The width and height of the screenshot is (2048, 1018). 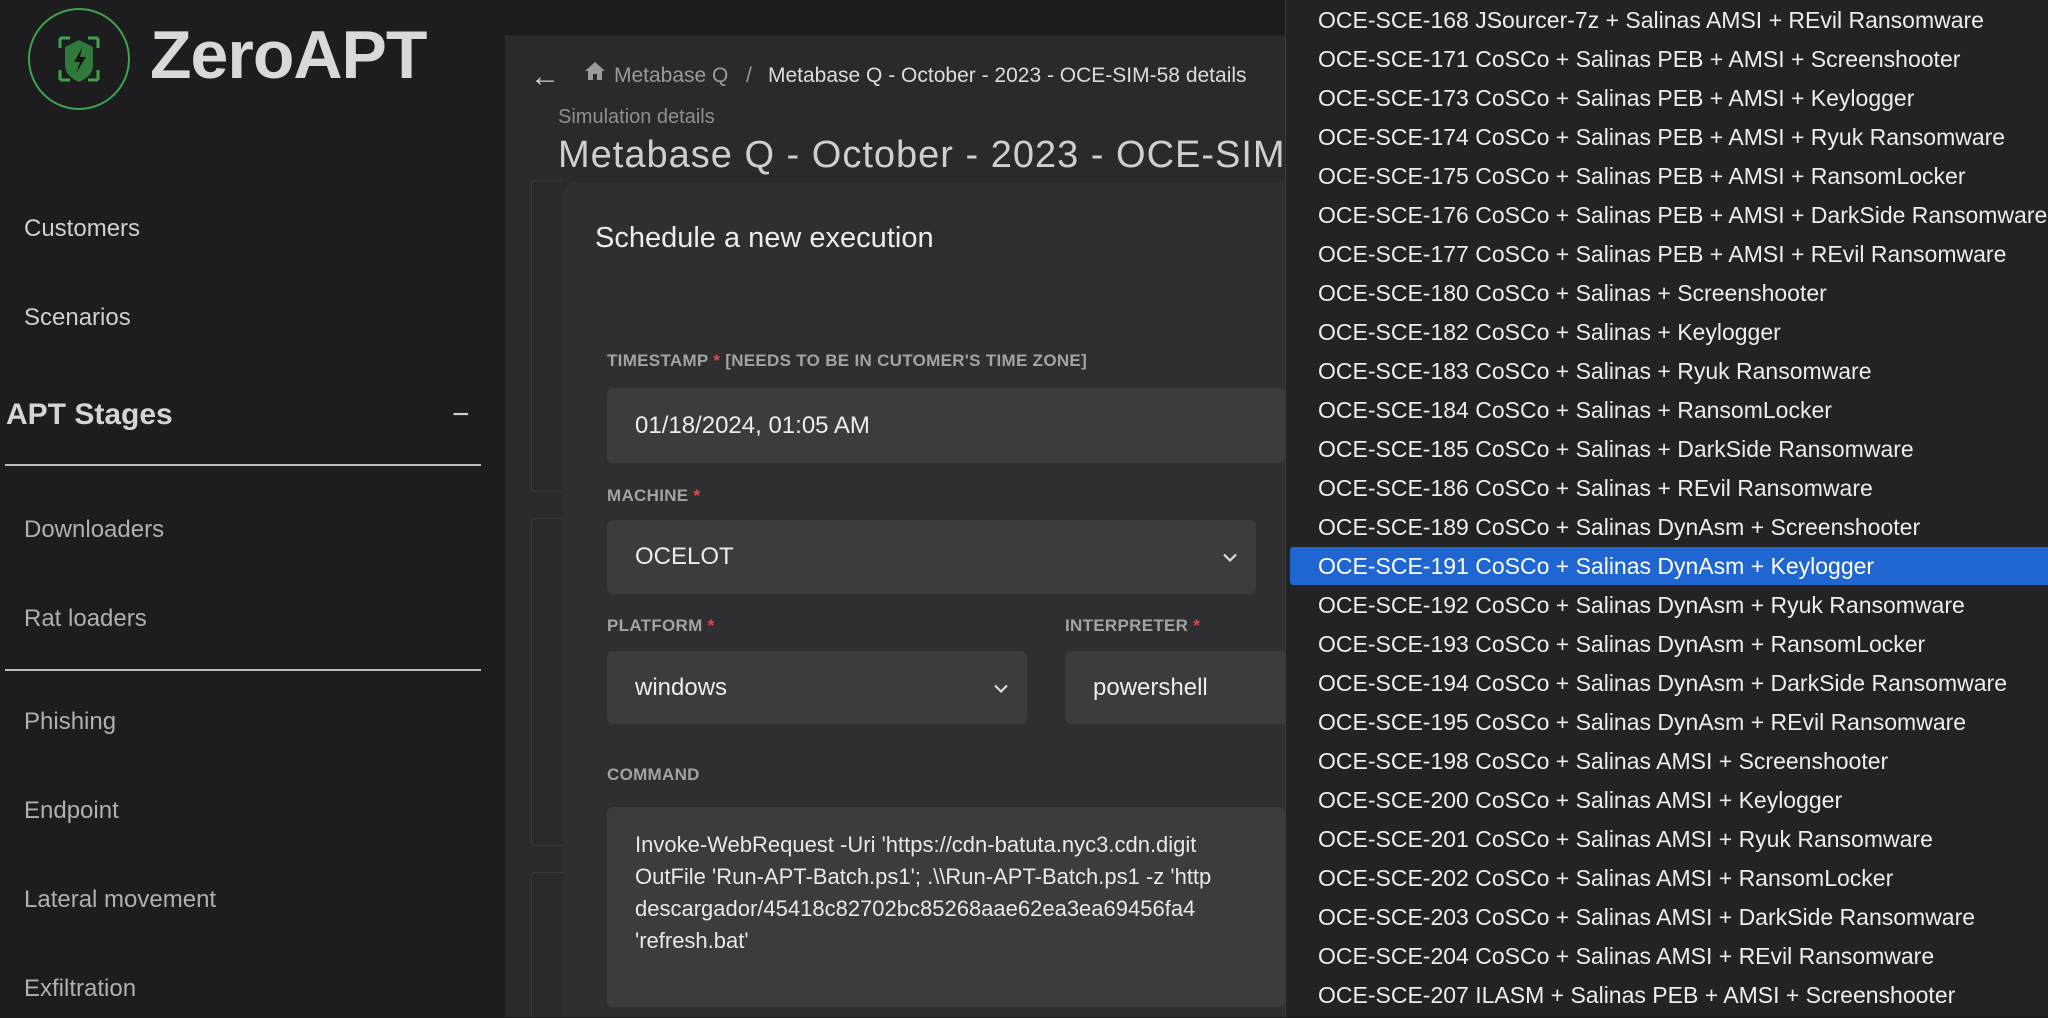 I want to click on dialog-title: Schedule a new execution, so click(x=764, y=238).